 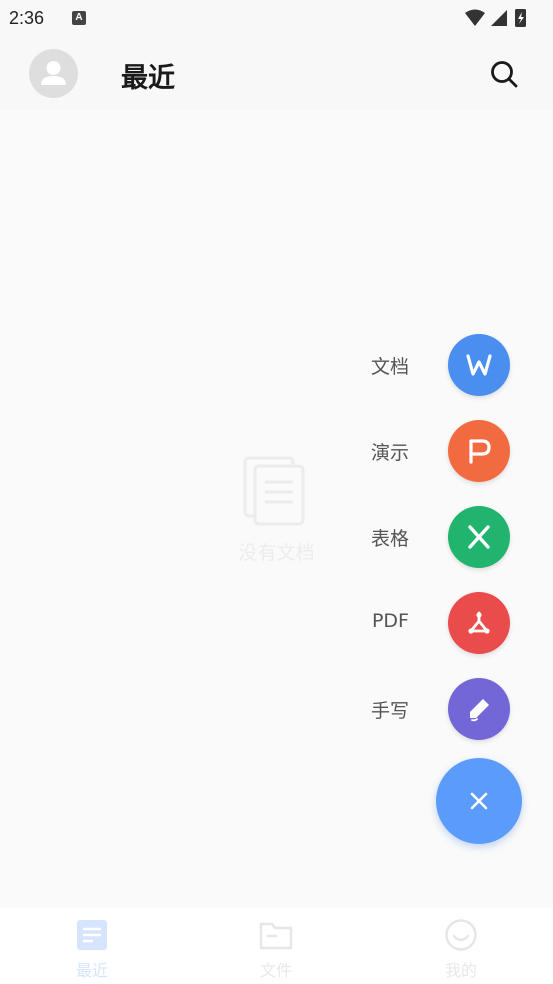 I want to click on fab-new-handwriting: 手写, so click(x=430, y=709).